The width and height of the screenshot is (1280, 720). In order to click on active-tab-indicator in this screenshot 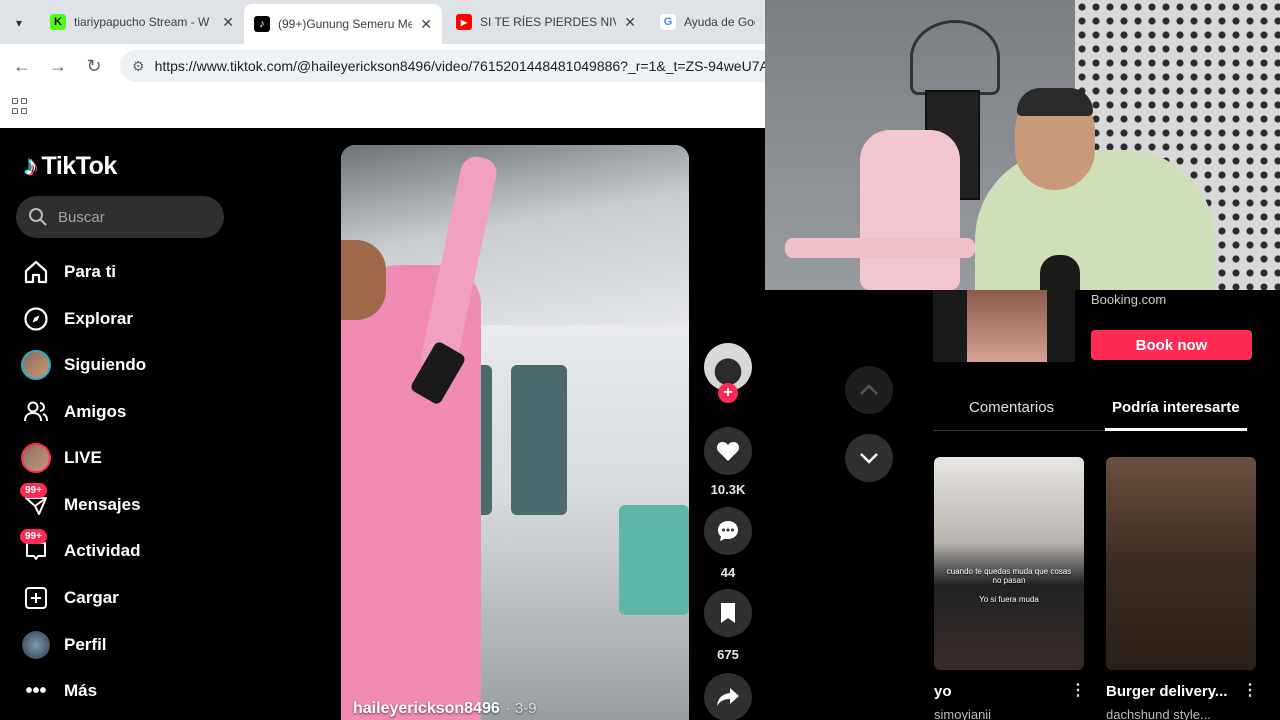, I will do `click(1176, 429)`.